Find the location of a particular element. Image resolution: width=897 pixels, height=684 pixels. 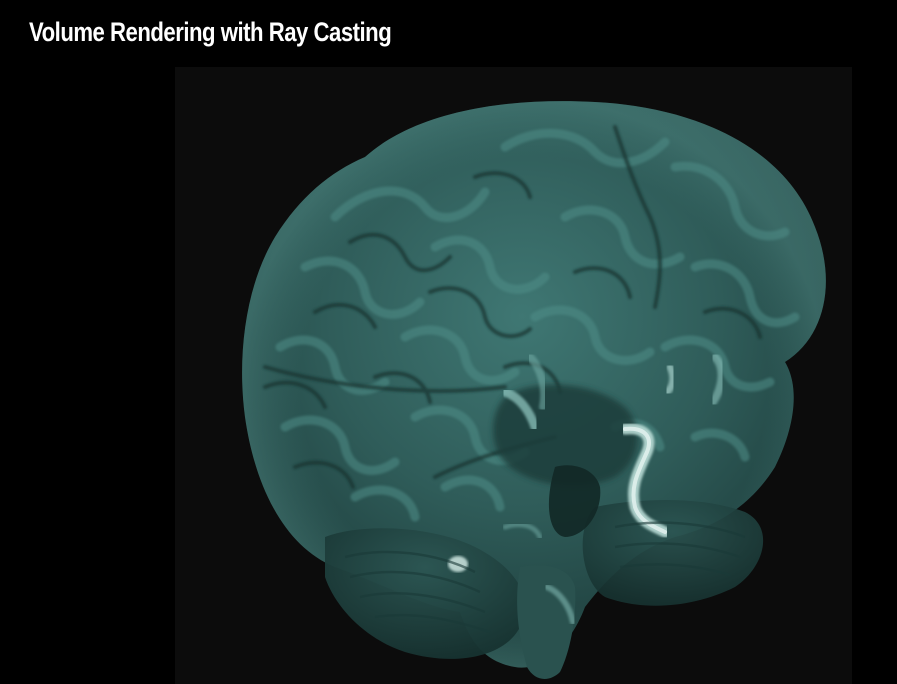

page-title: Volume Rendering with Ray Casting is located at coordinates (210, 32).